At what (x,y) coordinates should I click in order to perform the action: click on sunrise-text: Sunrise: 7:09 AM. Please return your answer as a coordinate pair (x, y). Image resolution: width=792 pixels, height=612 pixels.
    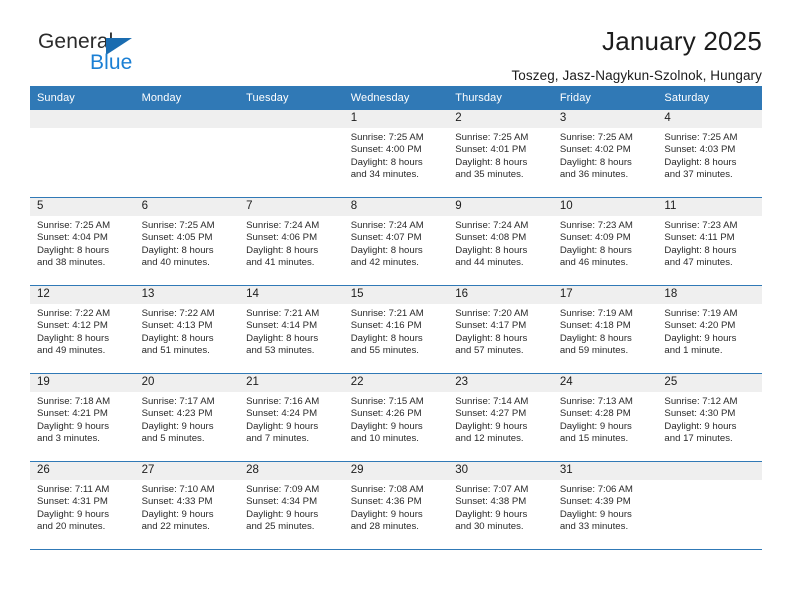
    Looking at the image, I should click on (283, 489).